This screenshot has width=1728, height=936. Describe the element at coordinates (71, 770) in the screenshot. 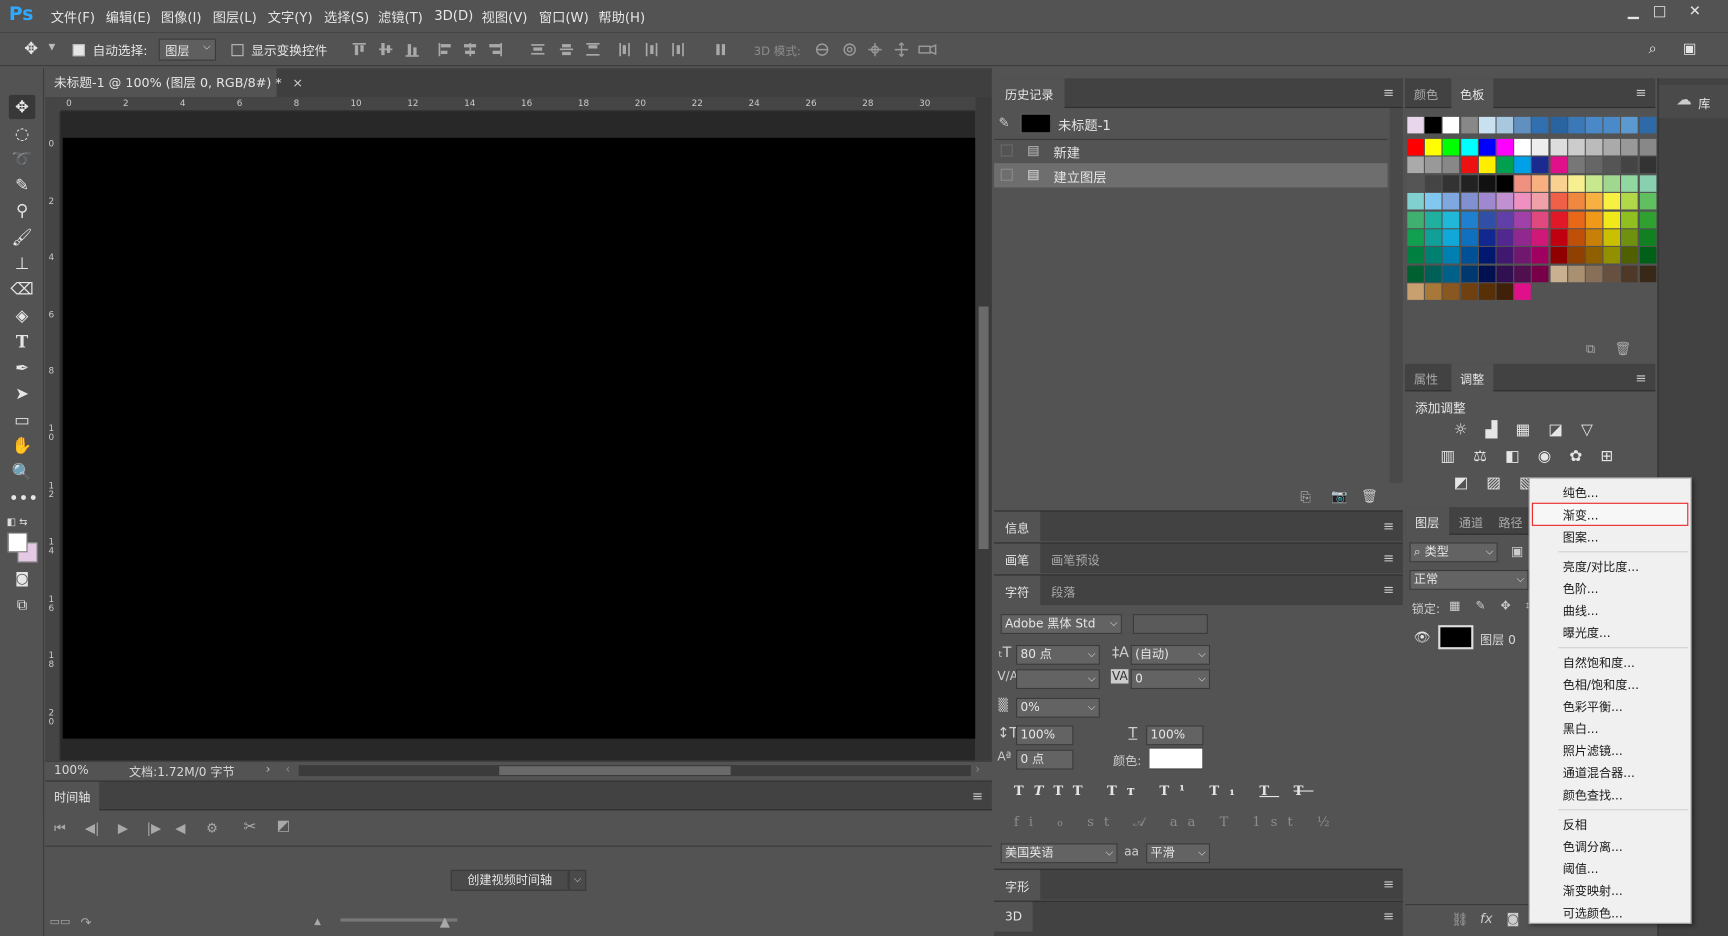

I see `zoom-level: 100%` at that location.